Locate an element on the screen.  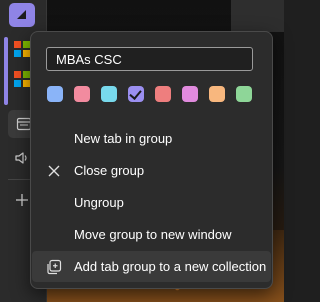
collection-add-icon is located at coordinates (54, 267).